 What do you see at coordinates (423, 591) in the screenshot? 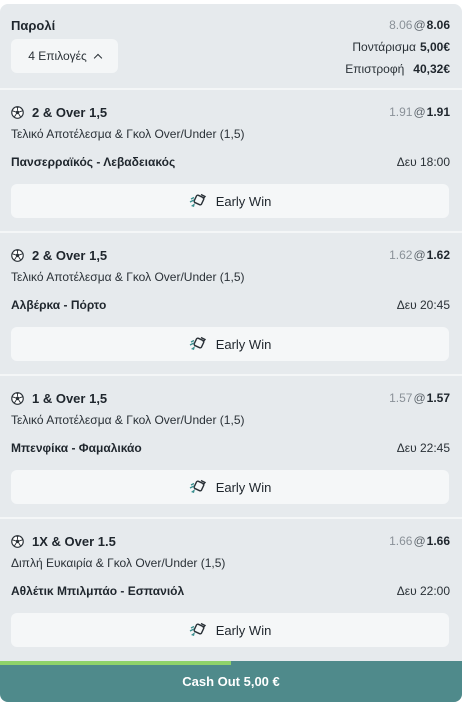
I see `leg-time: Δευ 22:00` at bounding box center [423, 591].